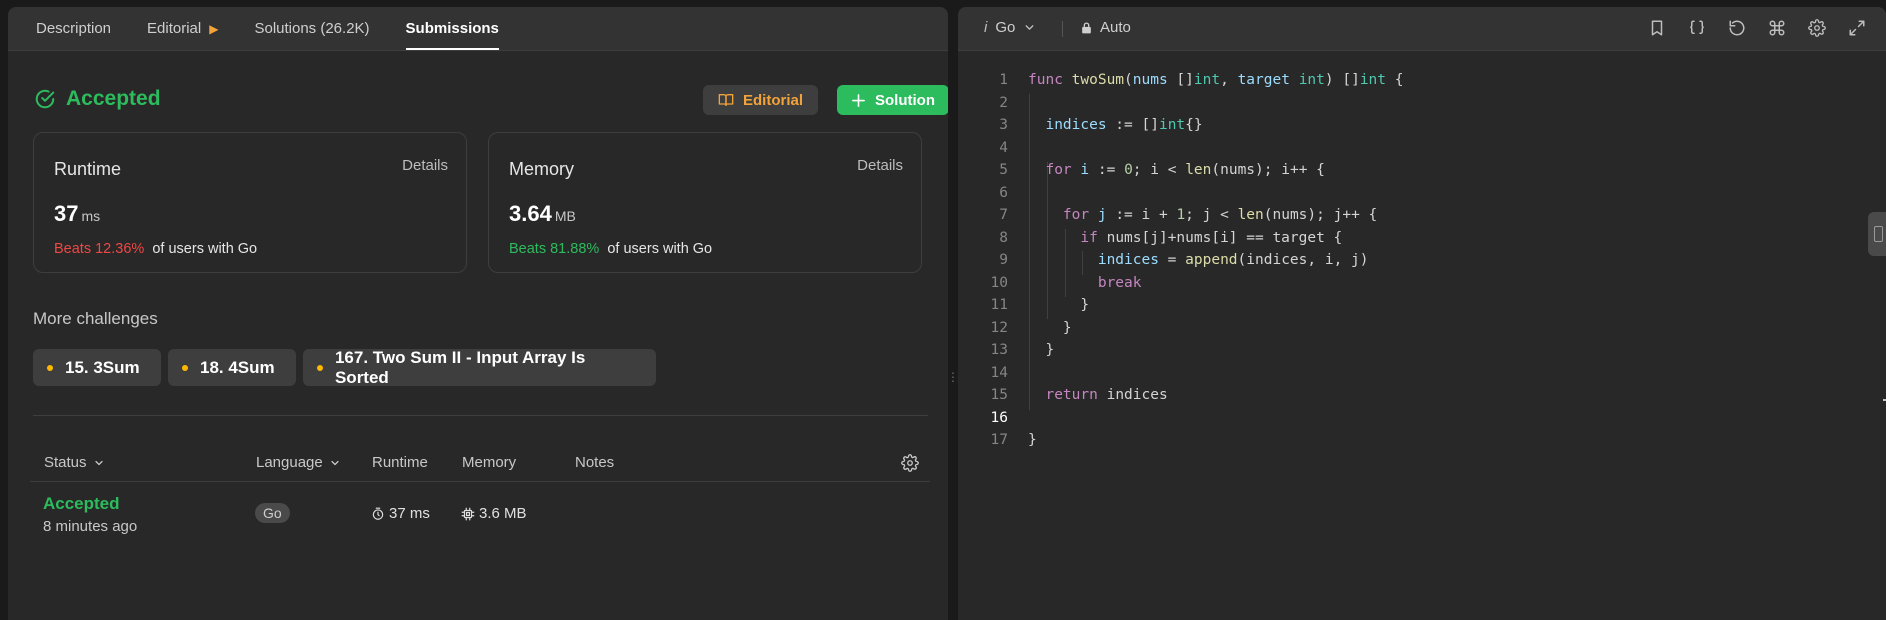 The height and width of the screenshot is (620, 1886). What do you see at coordinates (760, 100) in the screenshot?
I see `editorial-button: Editorial` at bounding box center [760, 100].